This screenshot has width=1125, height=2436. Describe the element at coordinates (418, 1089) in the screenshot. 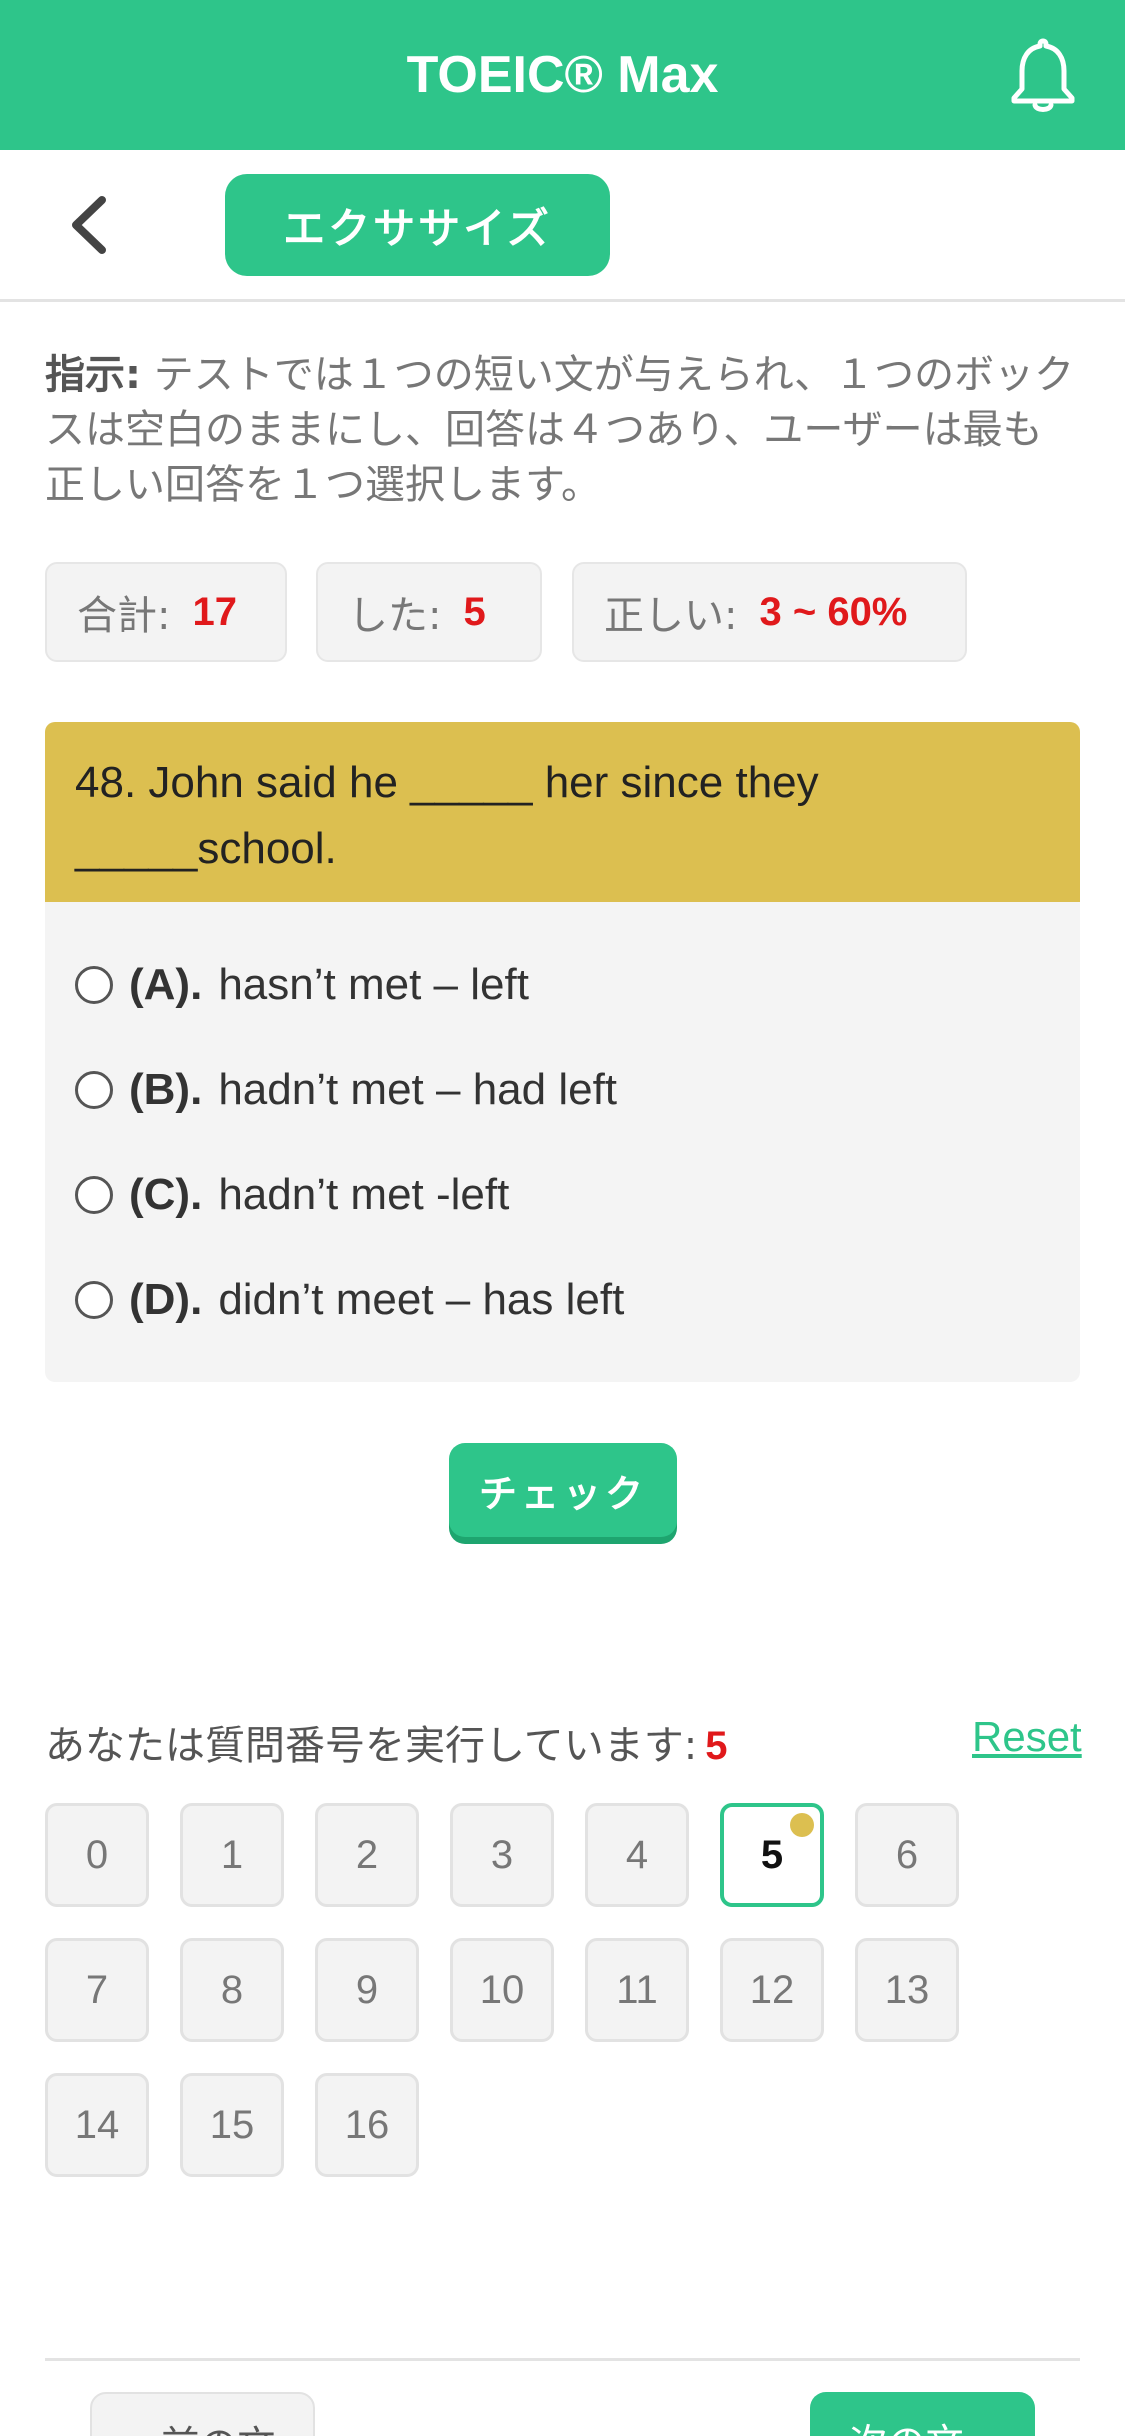

I see `option-text: hadn’t met – had left` at that location.